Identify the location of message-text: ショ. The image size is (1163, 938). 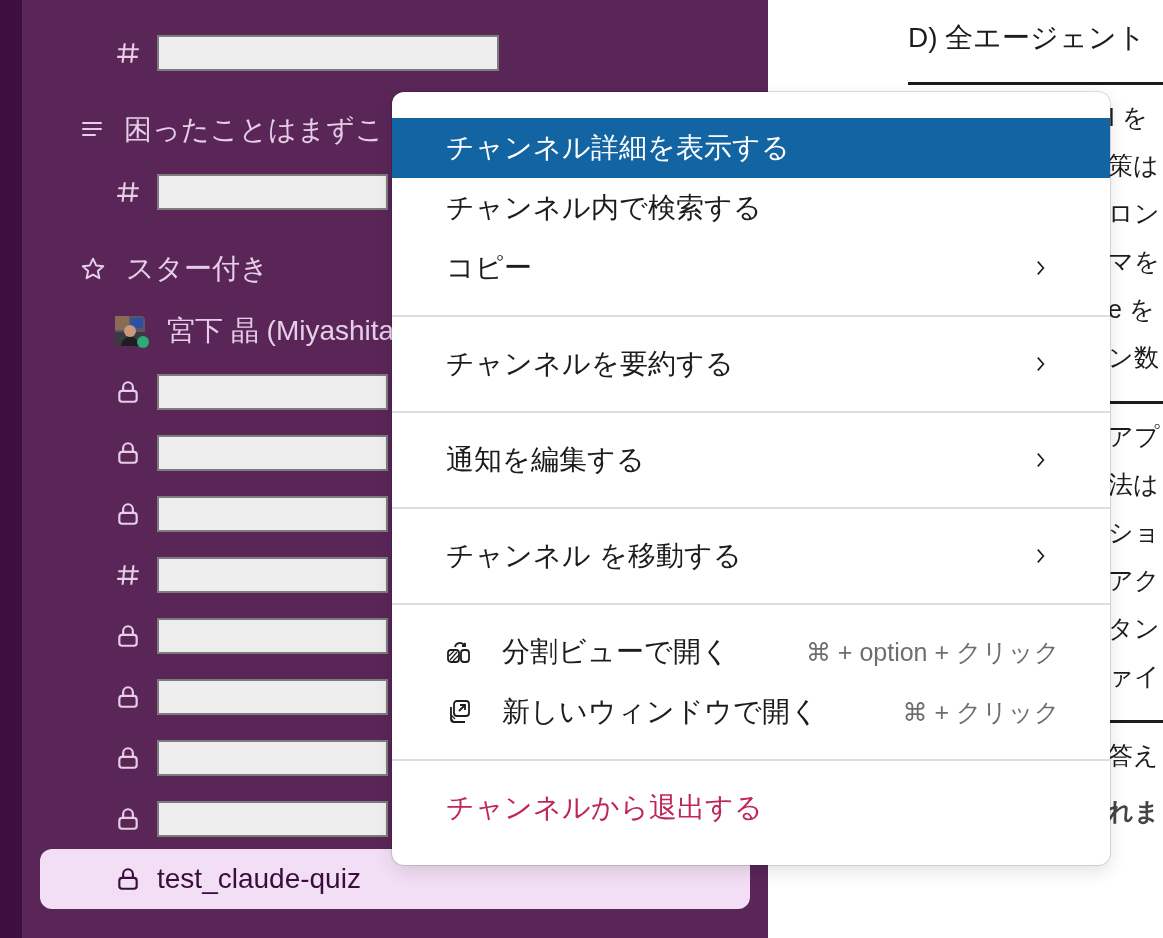
(1134, 532).